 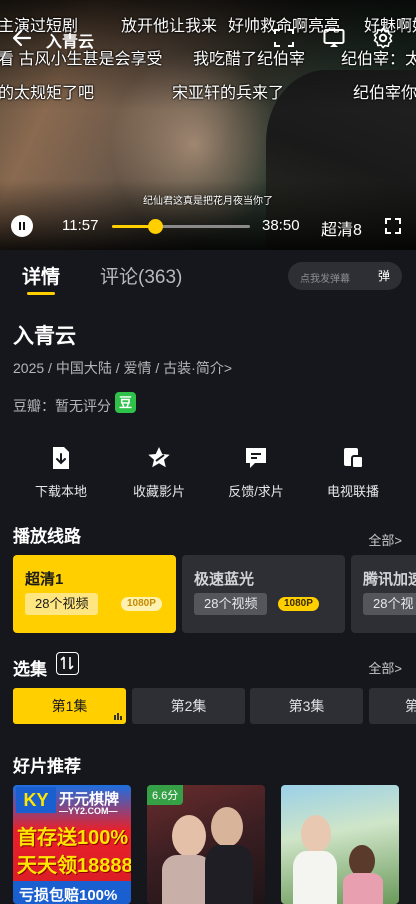 I want to click on episode-label: 第2集, so click(x=188, y=706).